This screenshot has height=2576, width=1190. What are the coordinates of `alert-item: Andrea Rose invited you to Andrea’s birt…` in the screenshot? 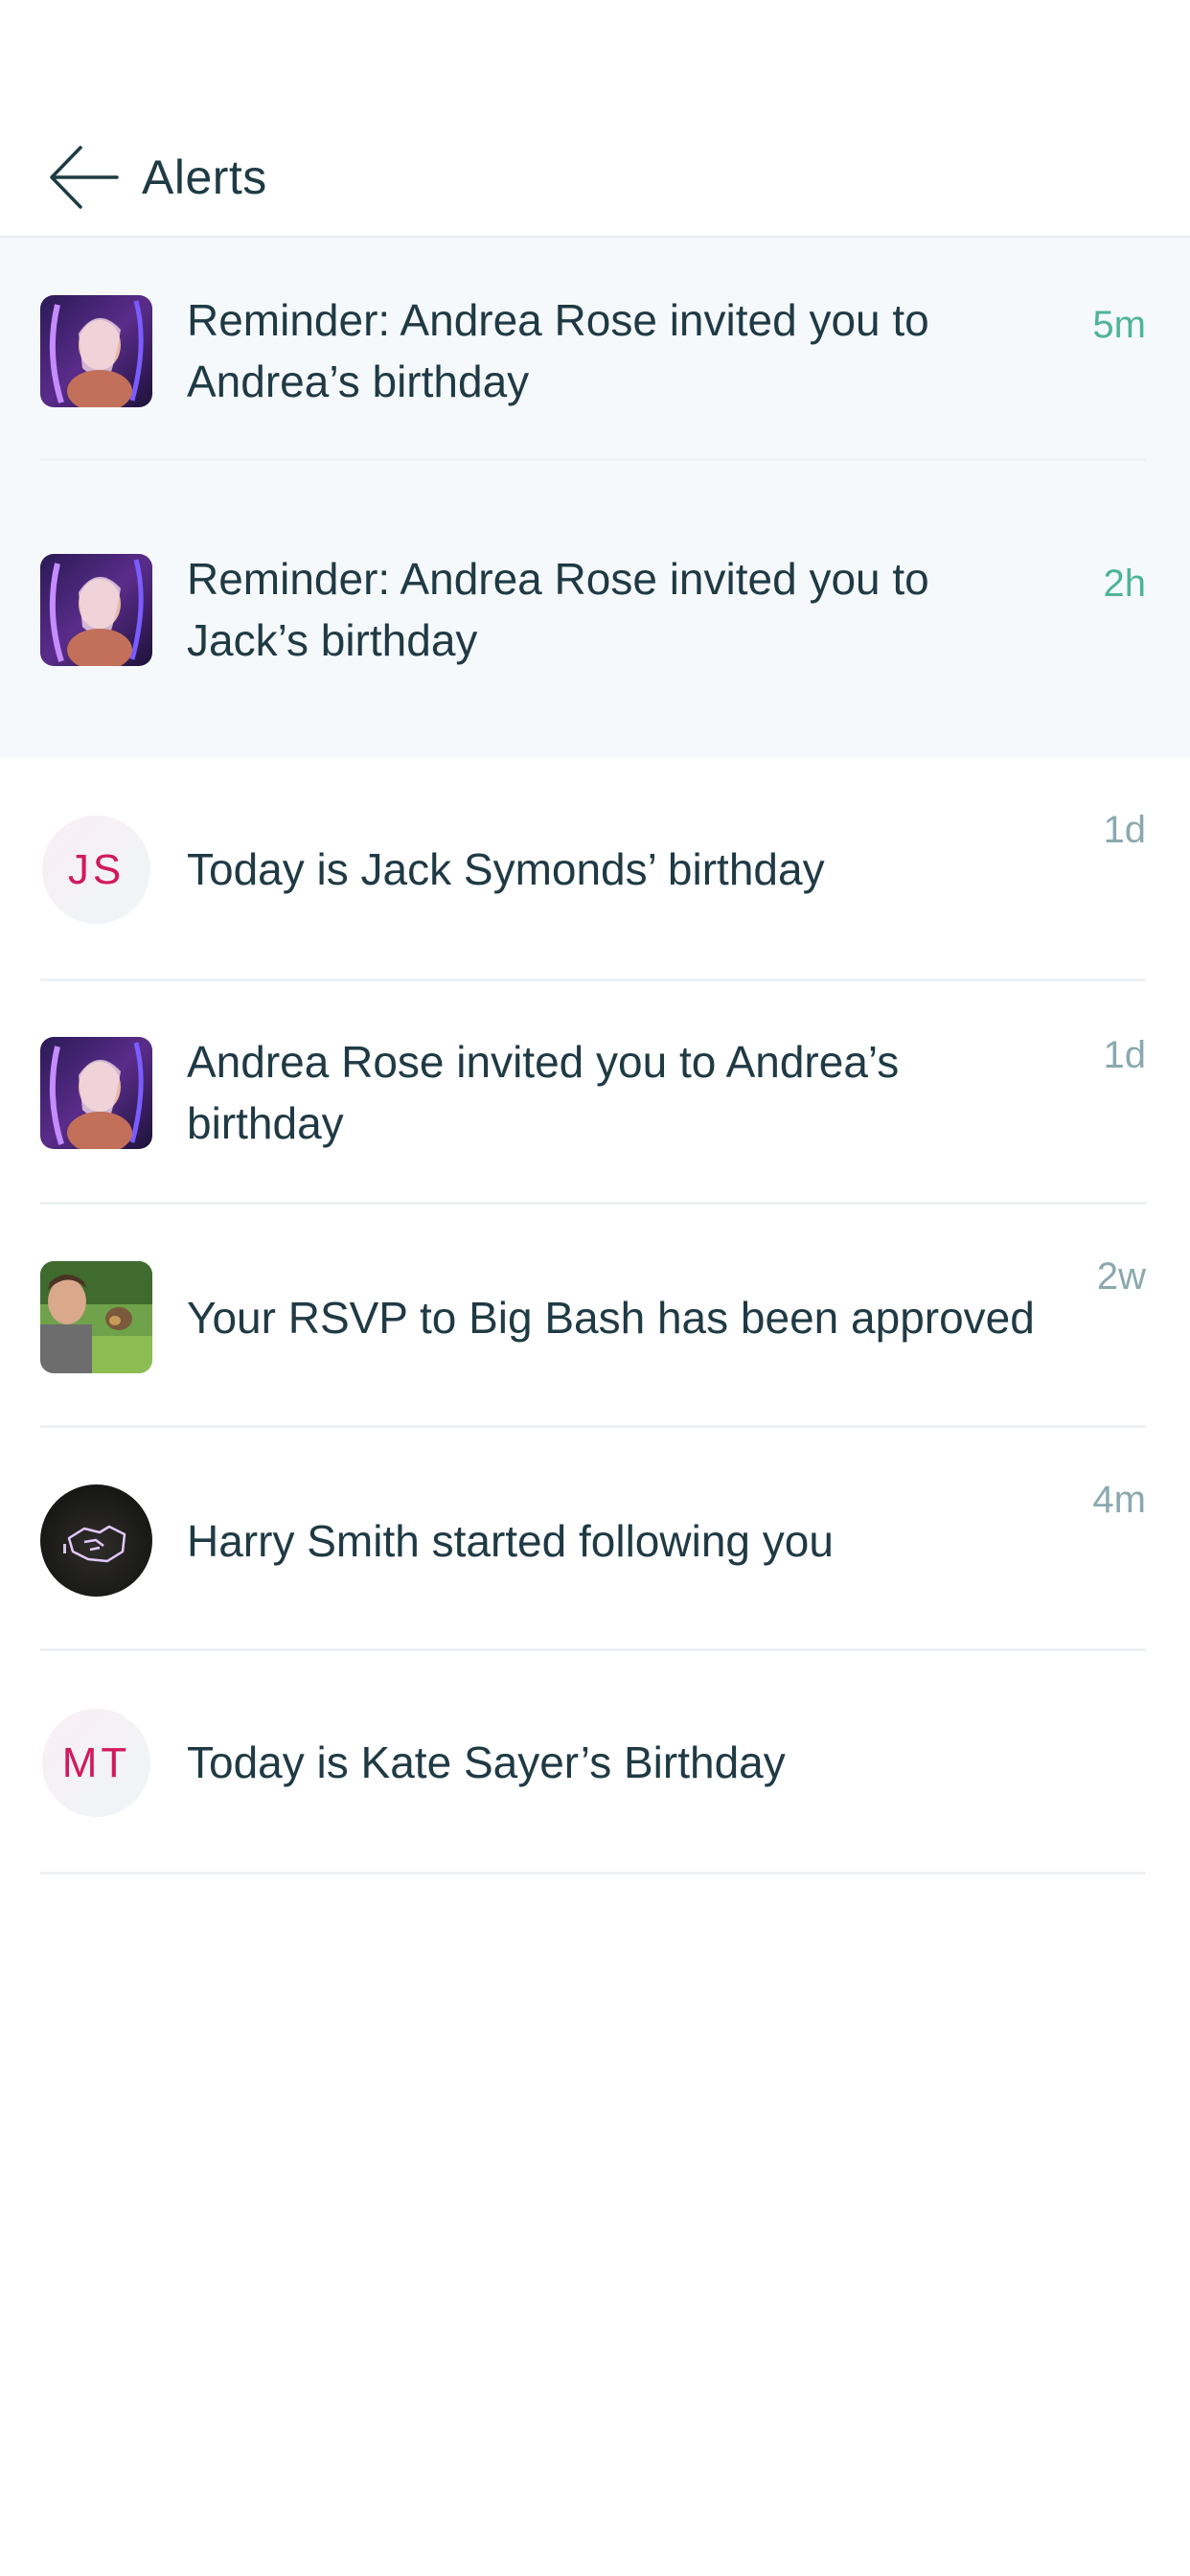 It's located at (595, 1093).